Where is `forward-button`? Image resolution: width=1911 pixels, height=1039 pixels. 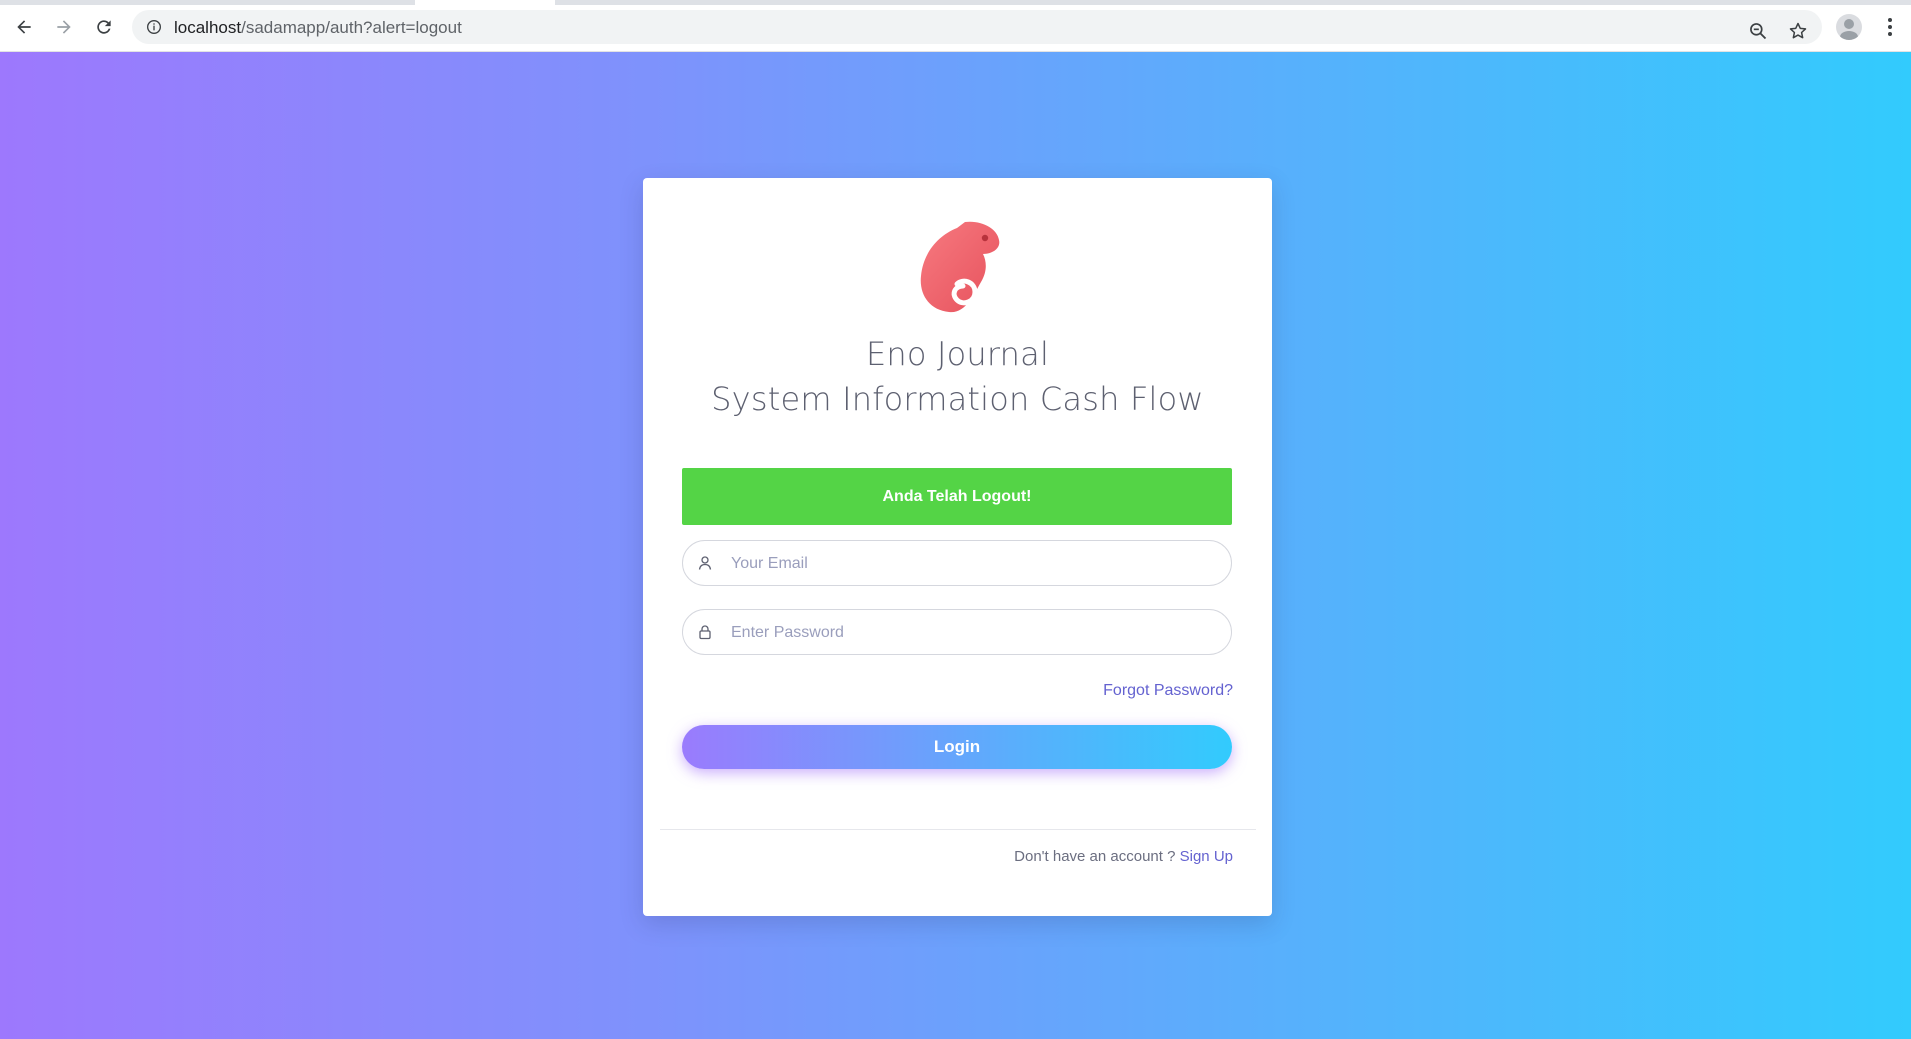
forward-button is located at coordinates (64, 27).